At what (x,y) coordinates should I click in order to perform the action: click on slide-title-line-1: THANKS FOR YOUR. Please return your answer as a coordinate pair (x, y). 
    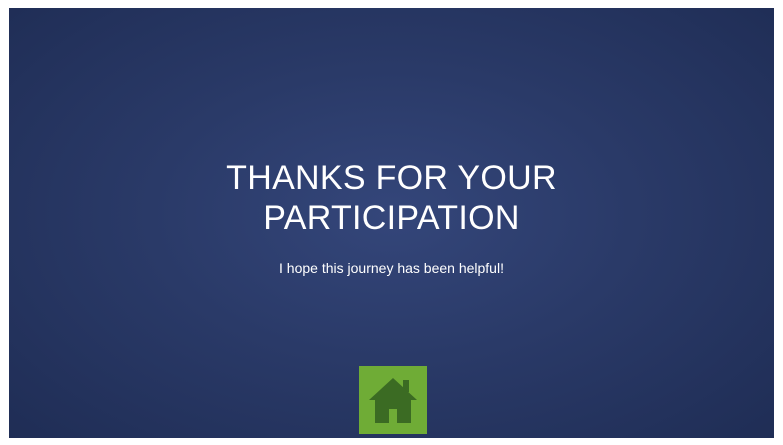
    Looking at the image, I should click on (391, 178).